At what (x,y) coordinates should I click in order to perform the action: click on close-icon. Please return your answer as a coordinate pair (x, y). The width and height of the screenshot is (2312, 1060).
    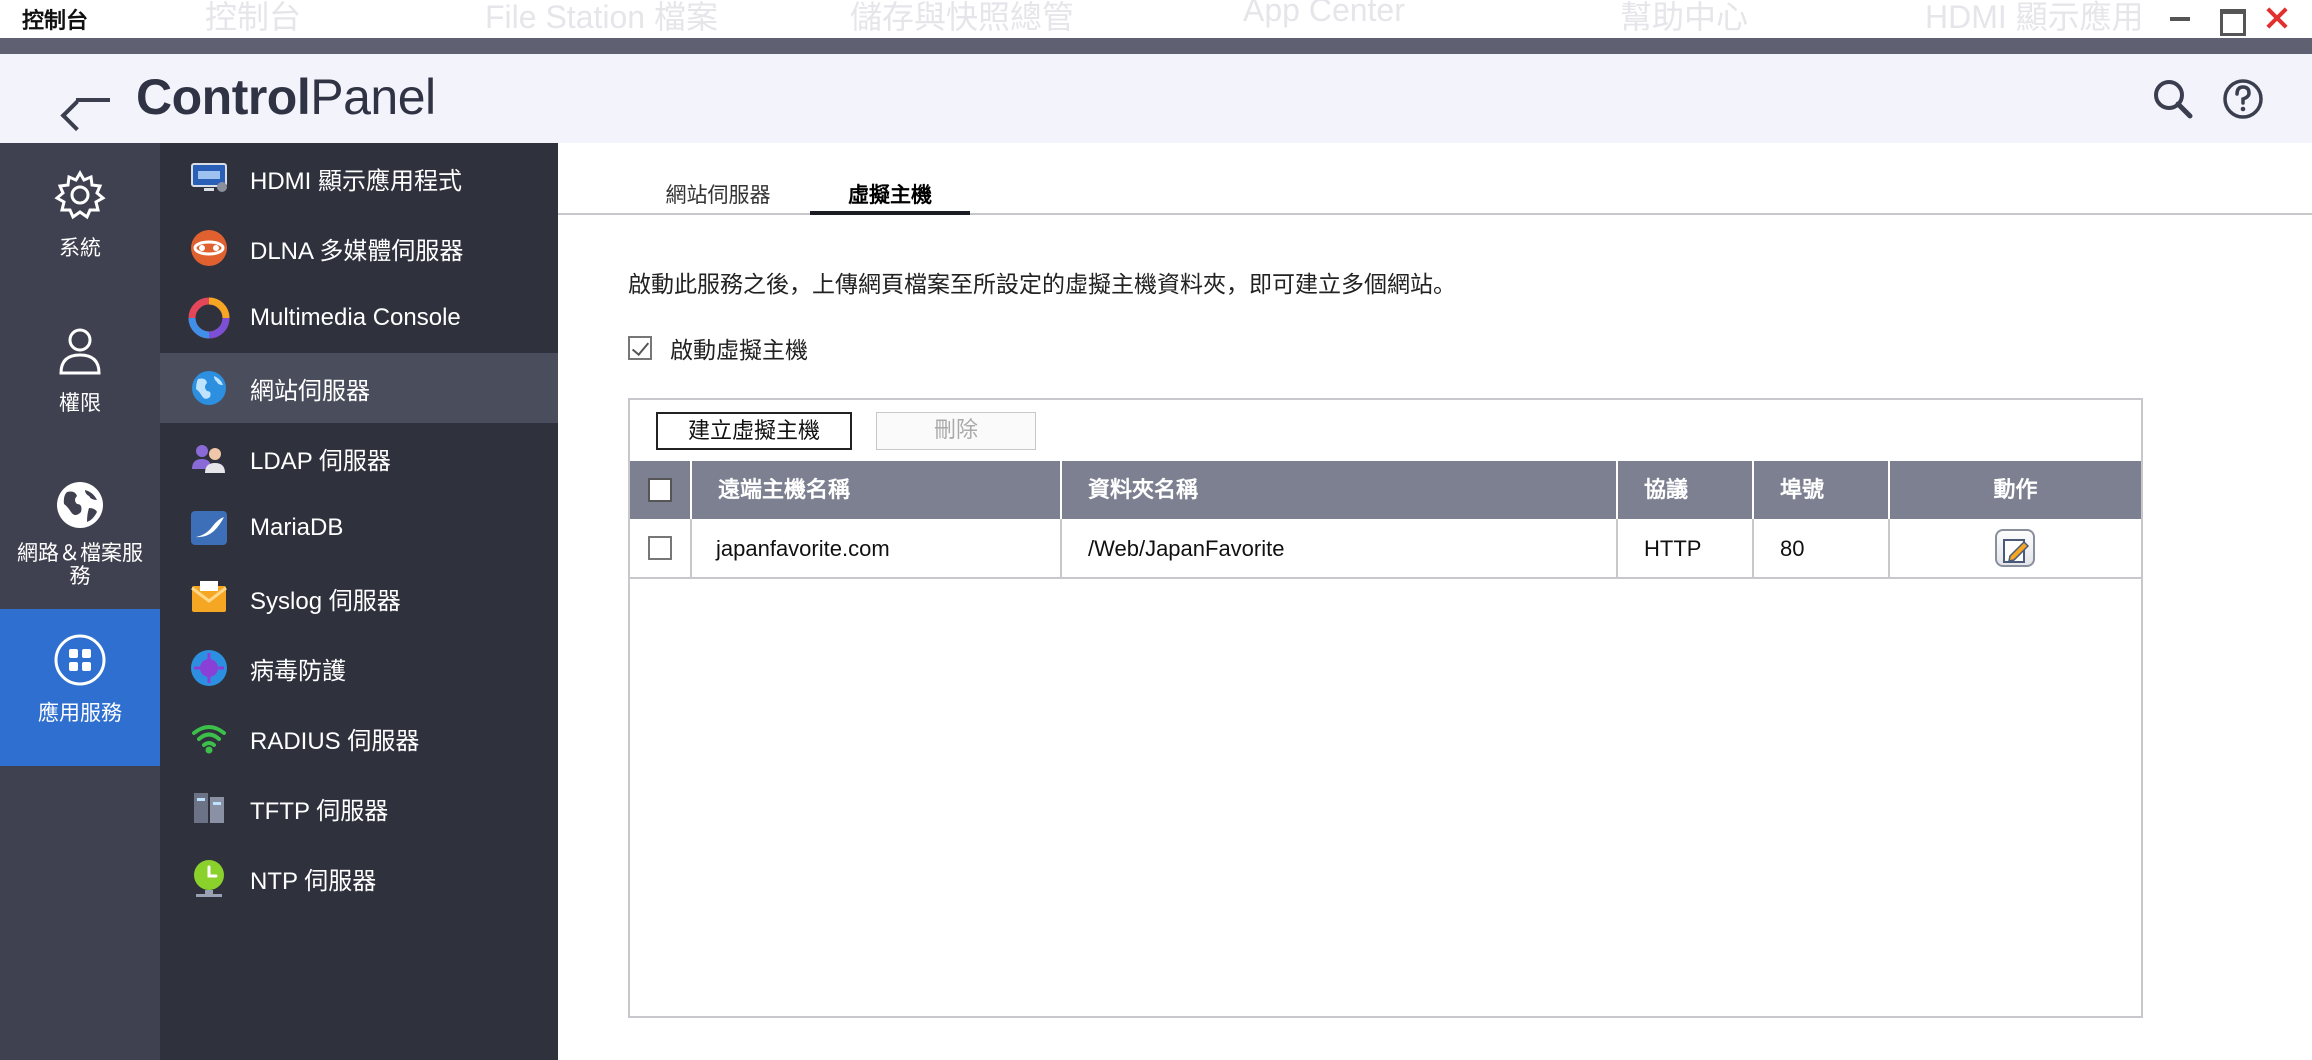
    Looking at the image, I should click on (2277, 19).